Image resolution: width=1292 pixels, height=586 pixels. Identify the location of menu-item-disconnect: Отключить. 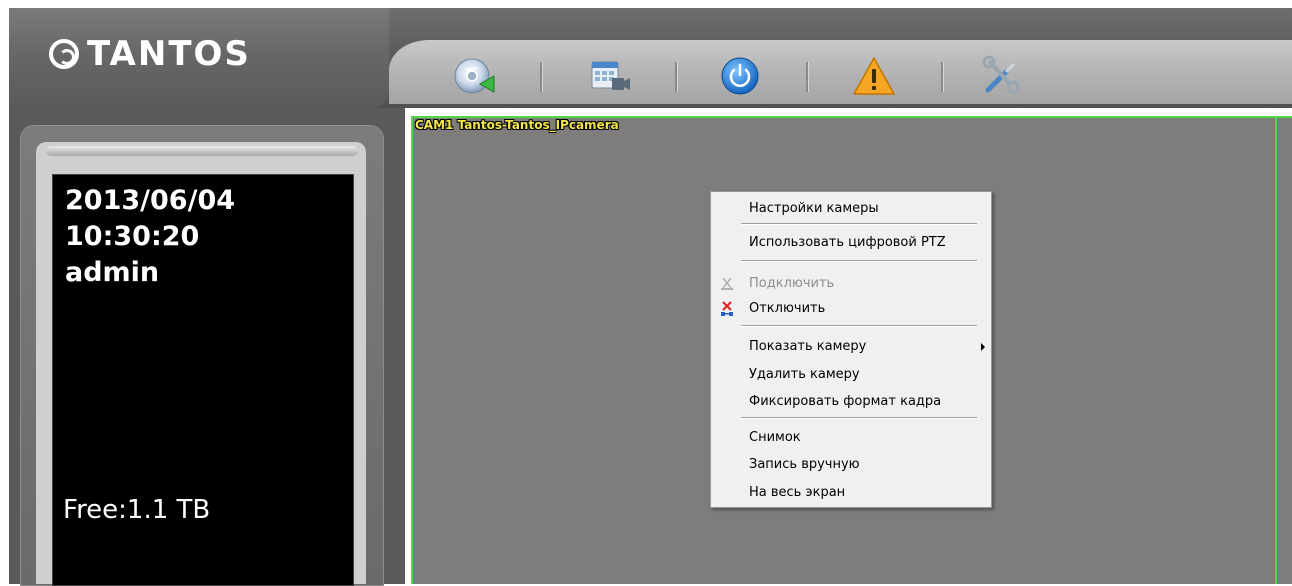
(787, 309).